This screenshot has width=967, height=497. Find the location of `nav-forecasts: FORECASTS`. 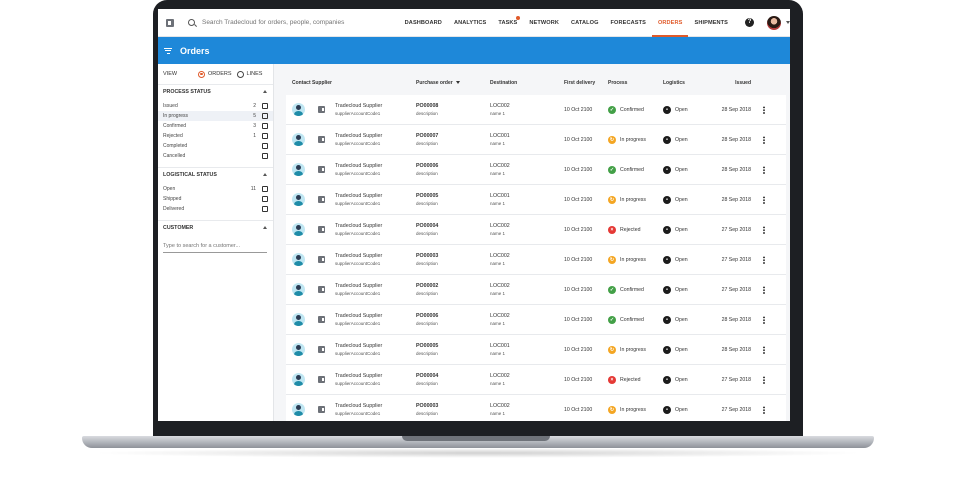

nav-forecasts: FORECASTS is located at coordinates (628, 23).